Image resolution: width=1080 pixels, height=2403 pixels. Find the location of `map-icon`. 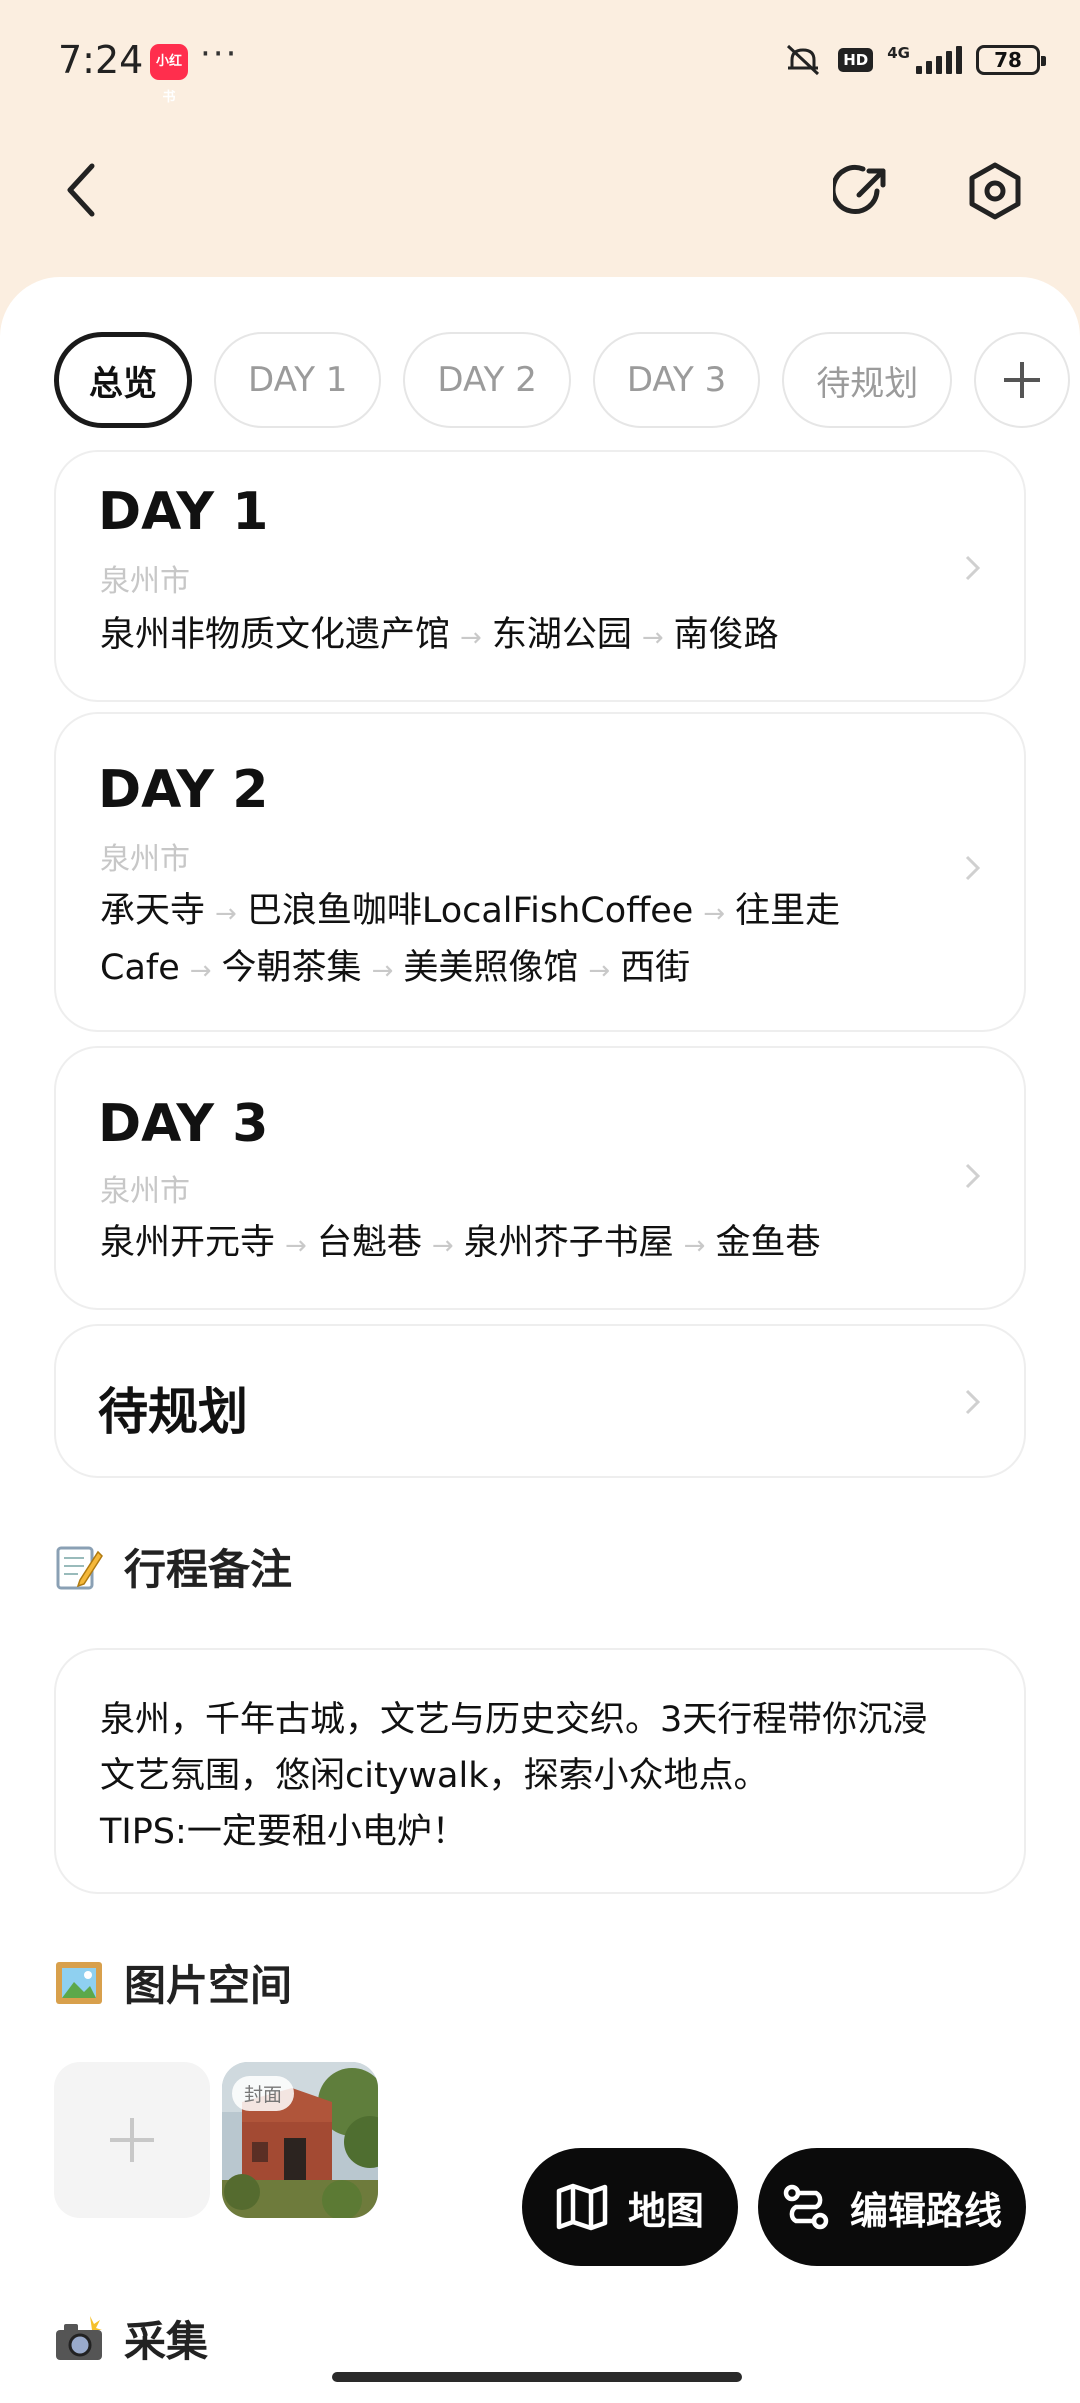

map-icon is located at coordinates (582, 2207).